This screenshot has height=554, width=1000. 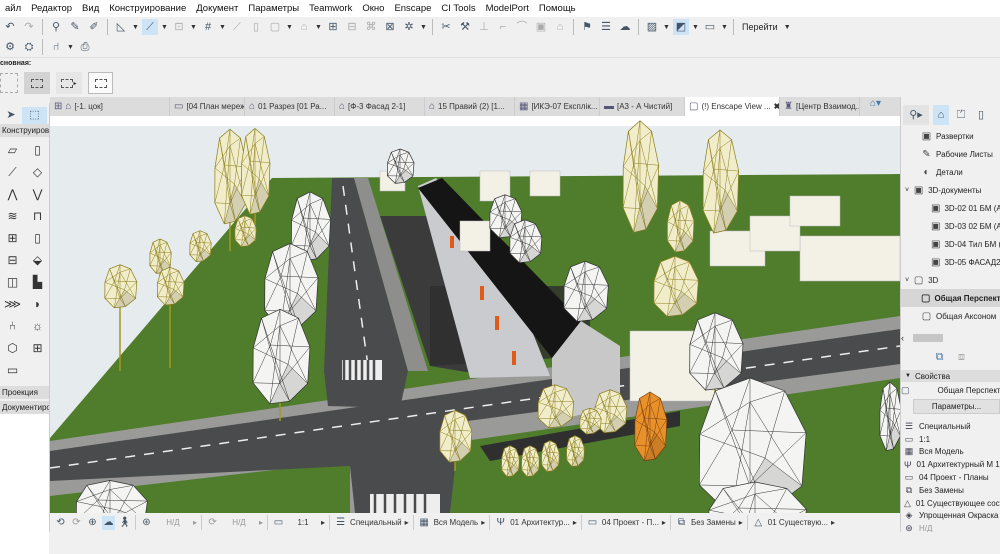 I want to click on wall-end-tool-icon: ▭, so click(x=12, y=370).